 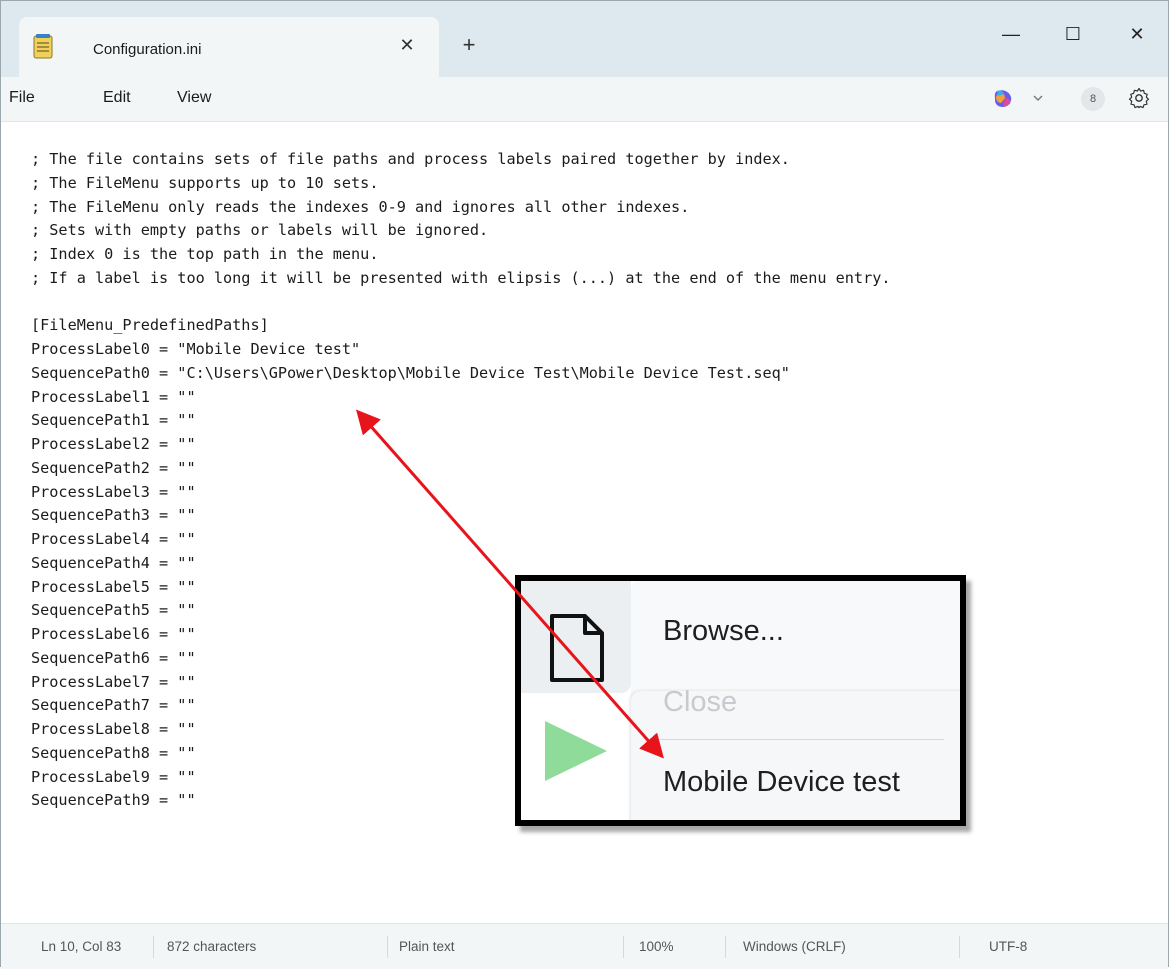 What do you see at coordinates (794, 946) in the screenshot?
I see `line-ending: Windows (CRLF)` at bounding box center [794, 946].